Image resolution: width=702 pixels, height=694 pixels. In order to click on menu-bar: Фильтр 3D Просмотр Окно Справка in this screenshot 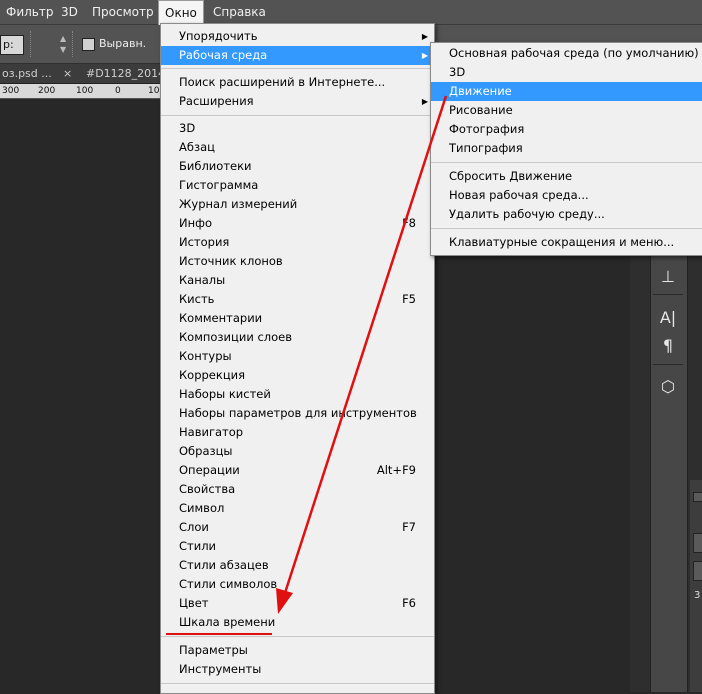, I will do `click(351, 12)`.